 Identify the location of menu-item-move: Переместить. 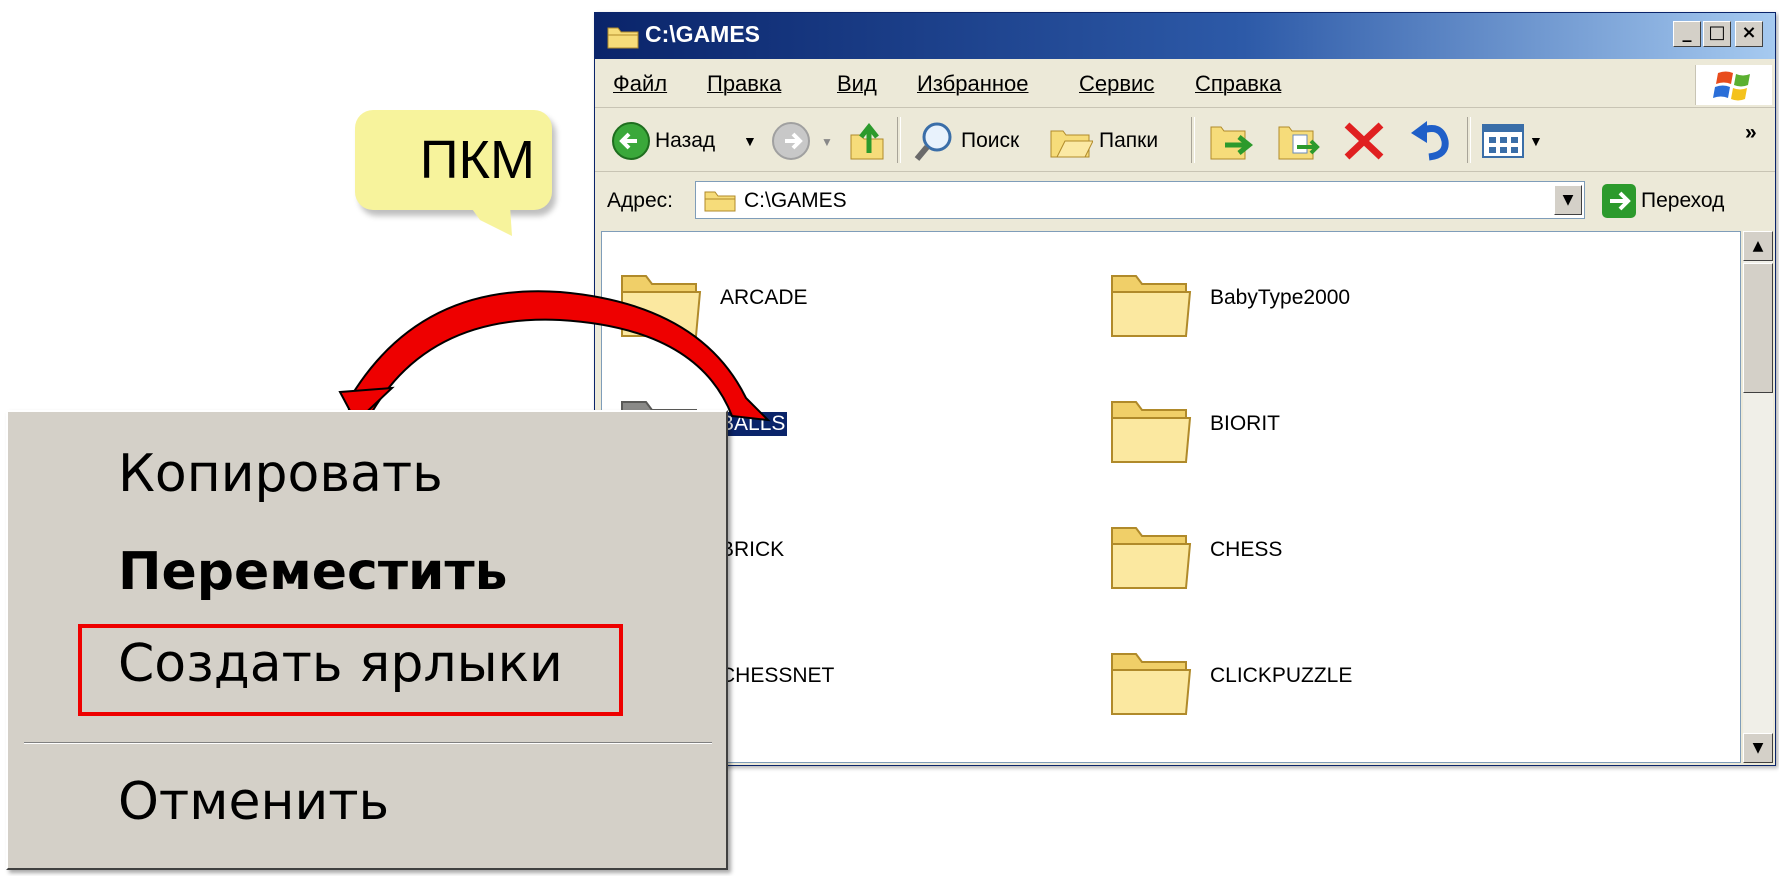
(312, 572).